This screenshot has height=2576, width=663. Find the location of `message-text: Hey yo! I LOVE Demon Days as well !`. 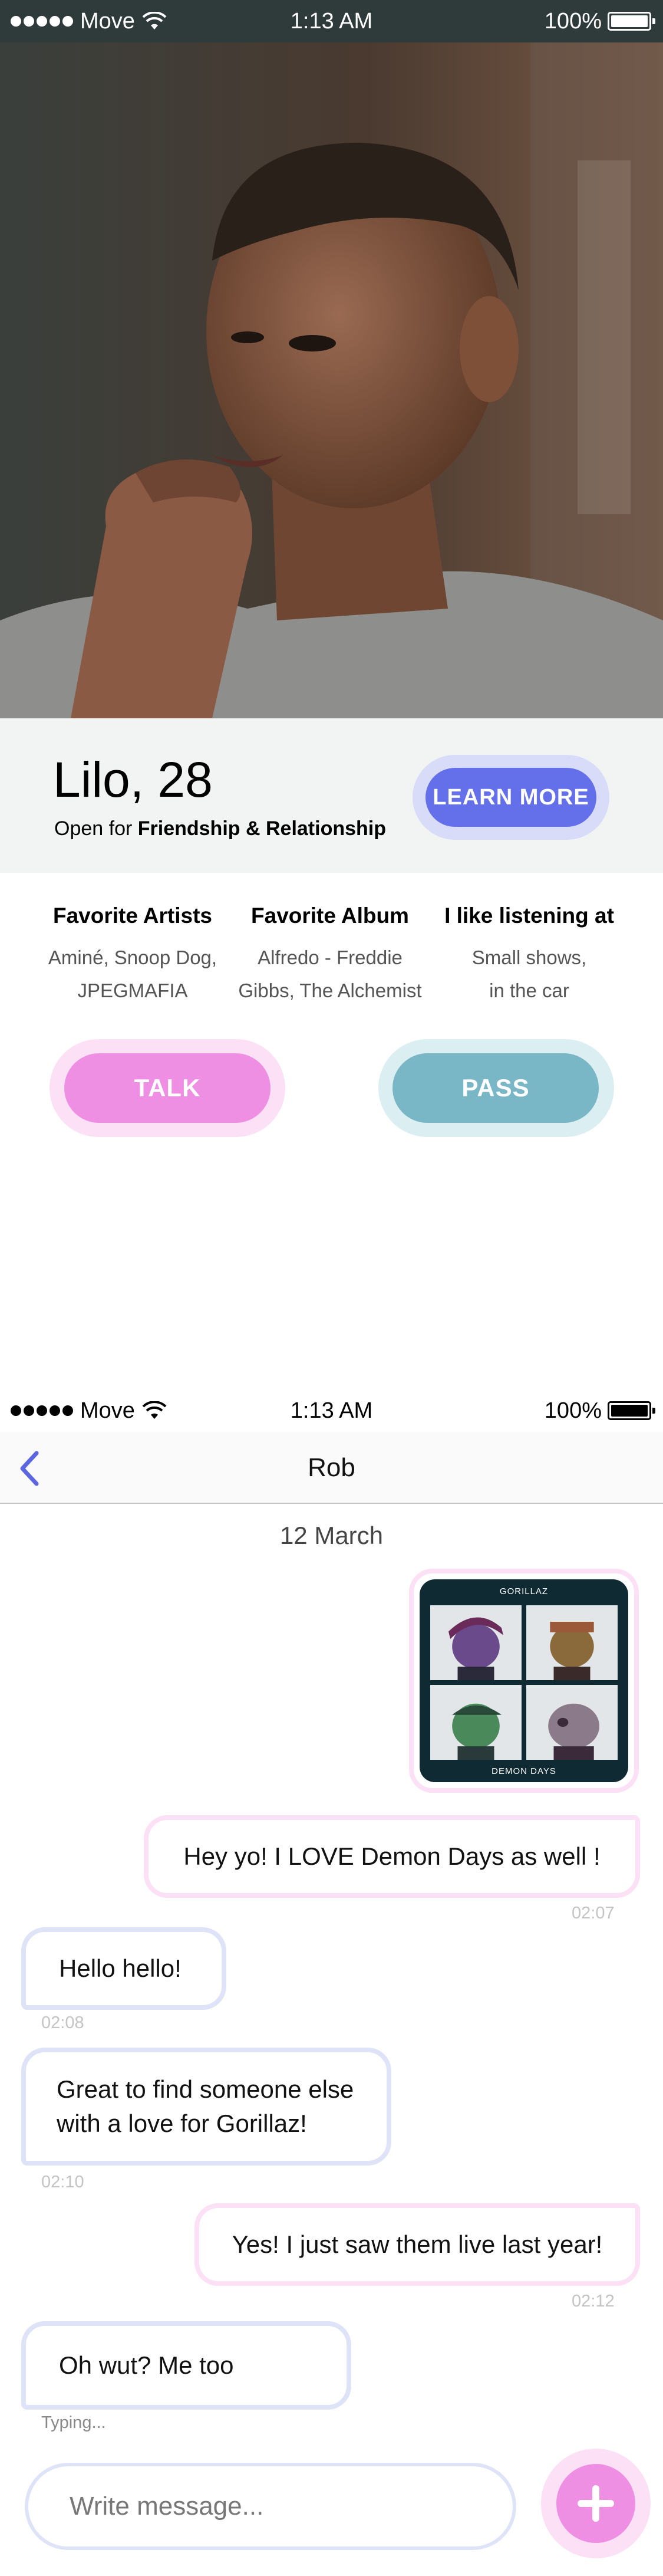

message-text: Hey yo! I LOVE Demon Days as well ! is located at coordinates (392, 1856).